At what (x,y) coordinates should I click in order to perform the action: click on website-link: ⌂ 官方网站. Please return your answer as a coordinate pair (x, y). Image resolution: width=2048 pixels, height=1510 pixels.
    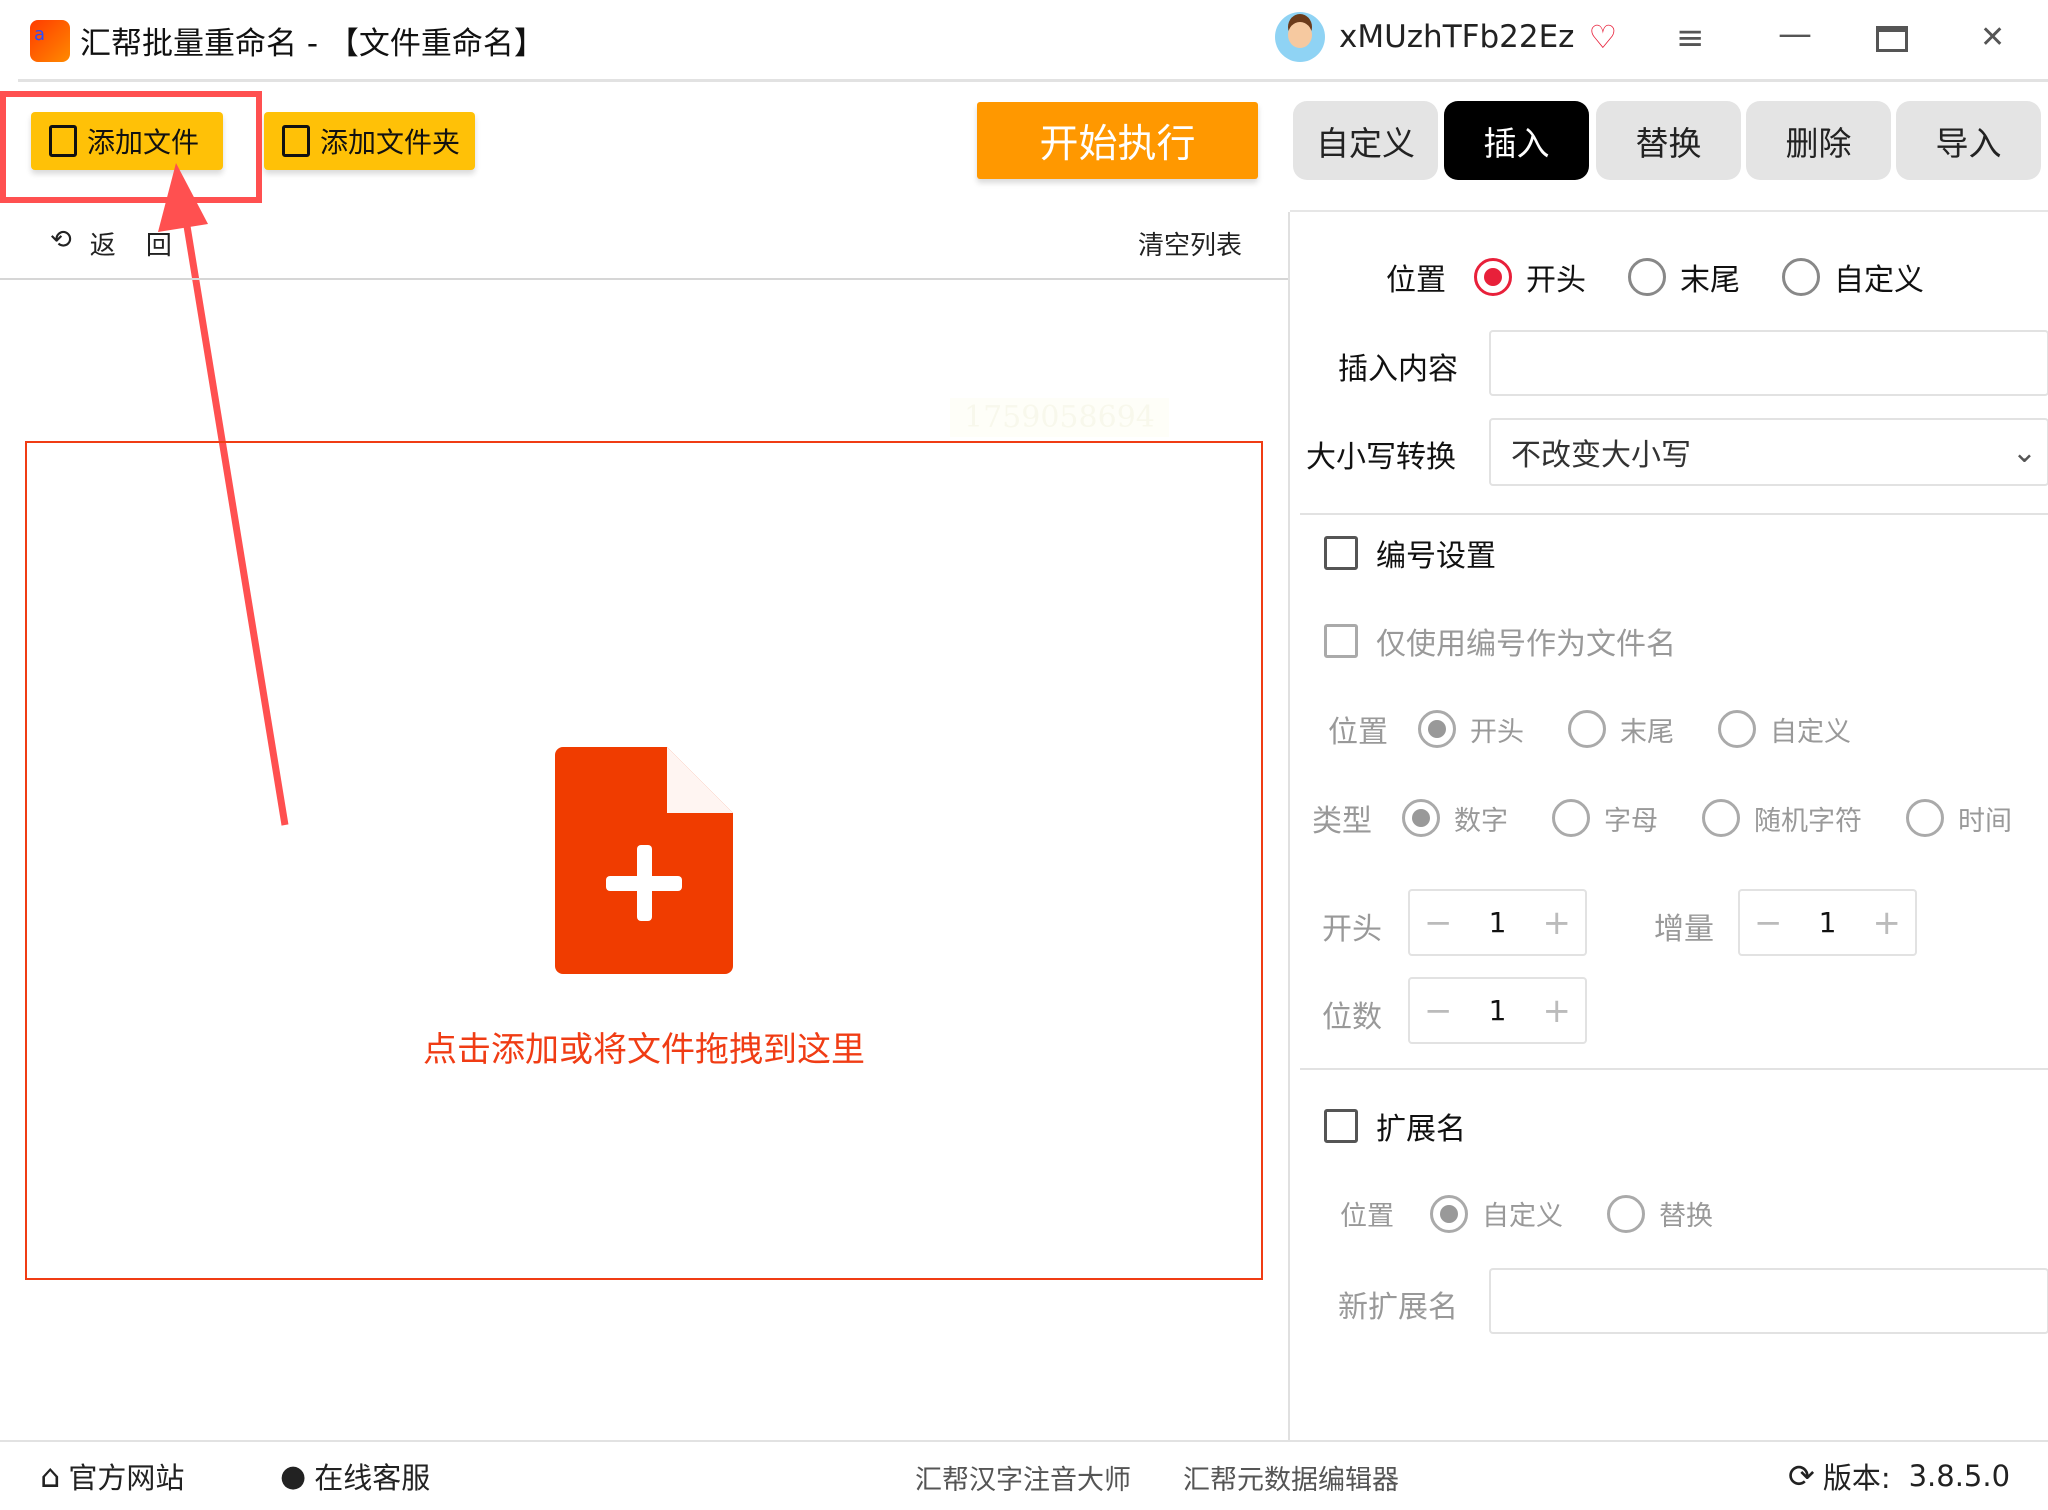
    Looking at the image, I should click on (112, 1476).